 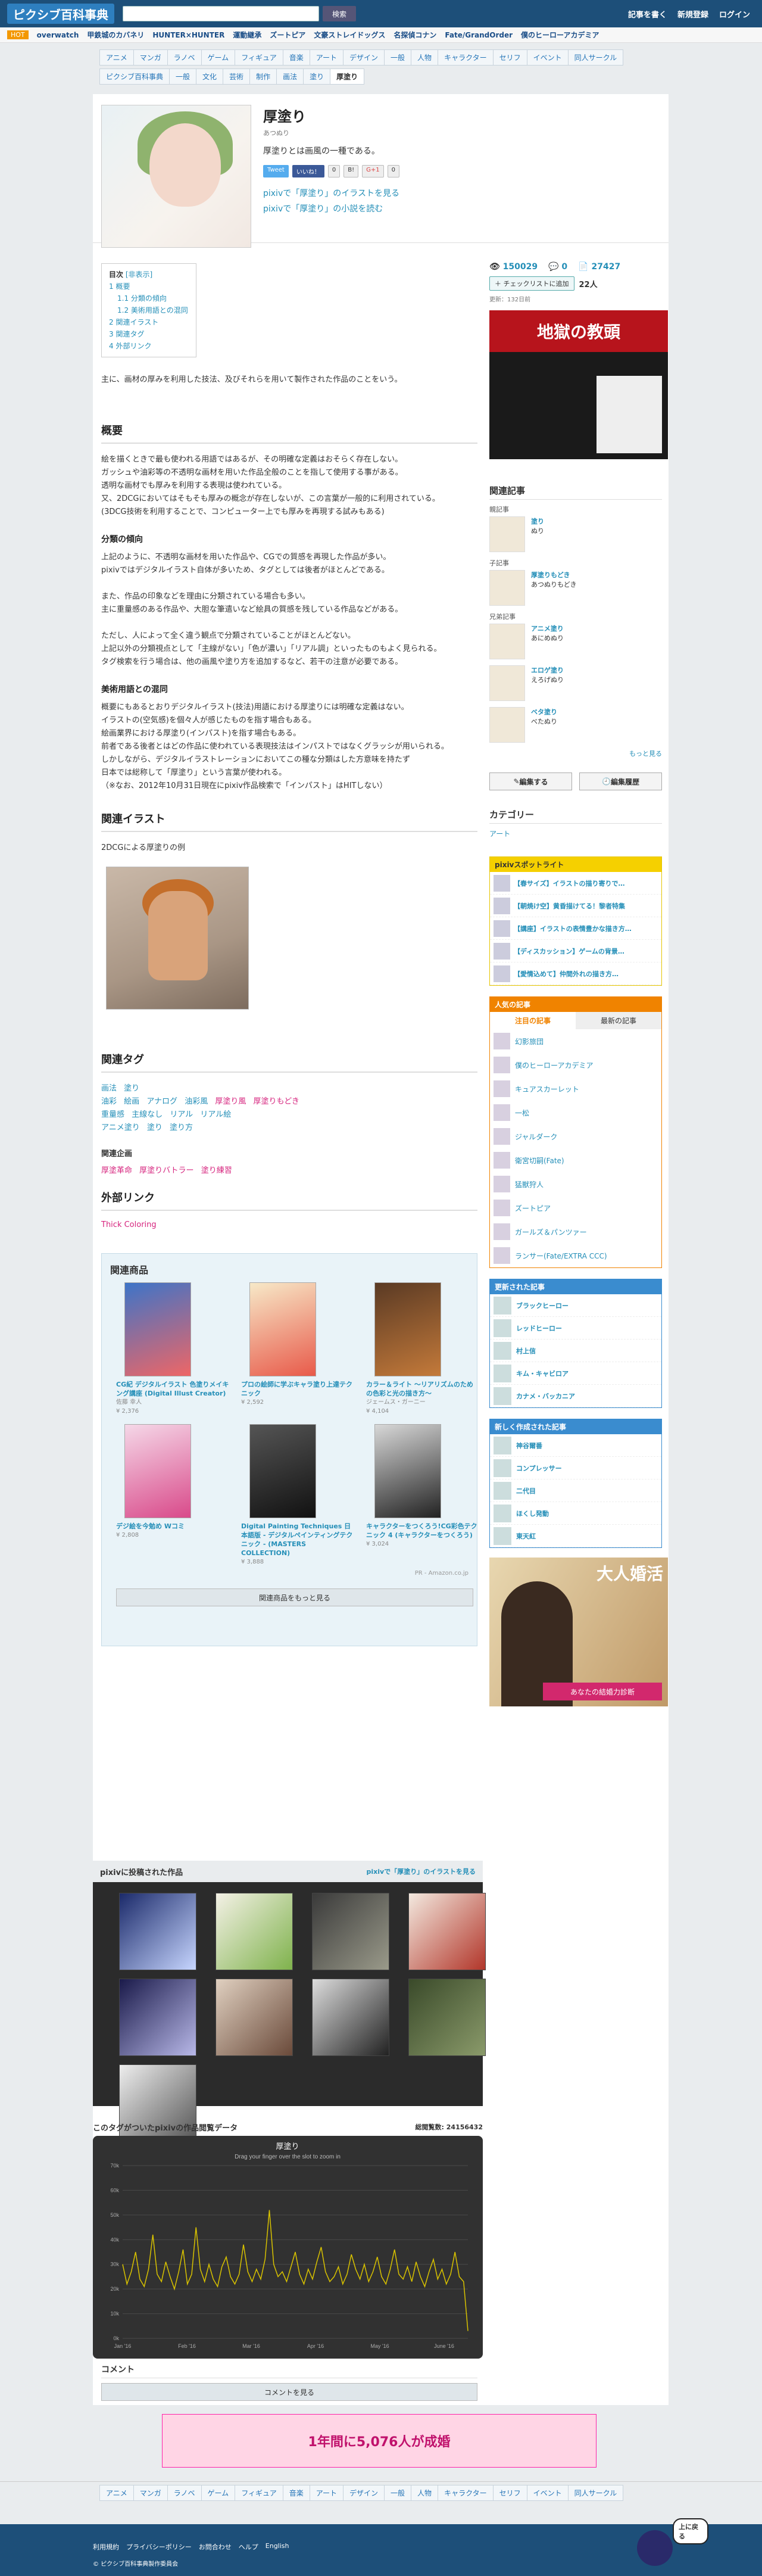 What do you see at coordinates (153, 310) in the screenshot?
I see `toc-item: 1.2 美術用語との混同` at bounding box center [153, 310].